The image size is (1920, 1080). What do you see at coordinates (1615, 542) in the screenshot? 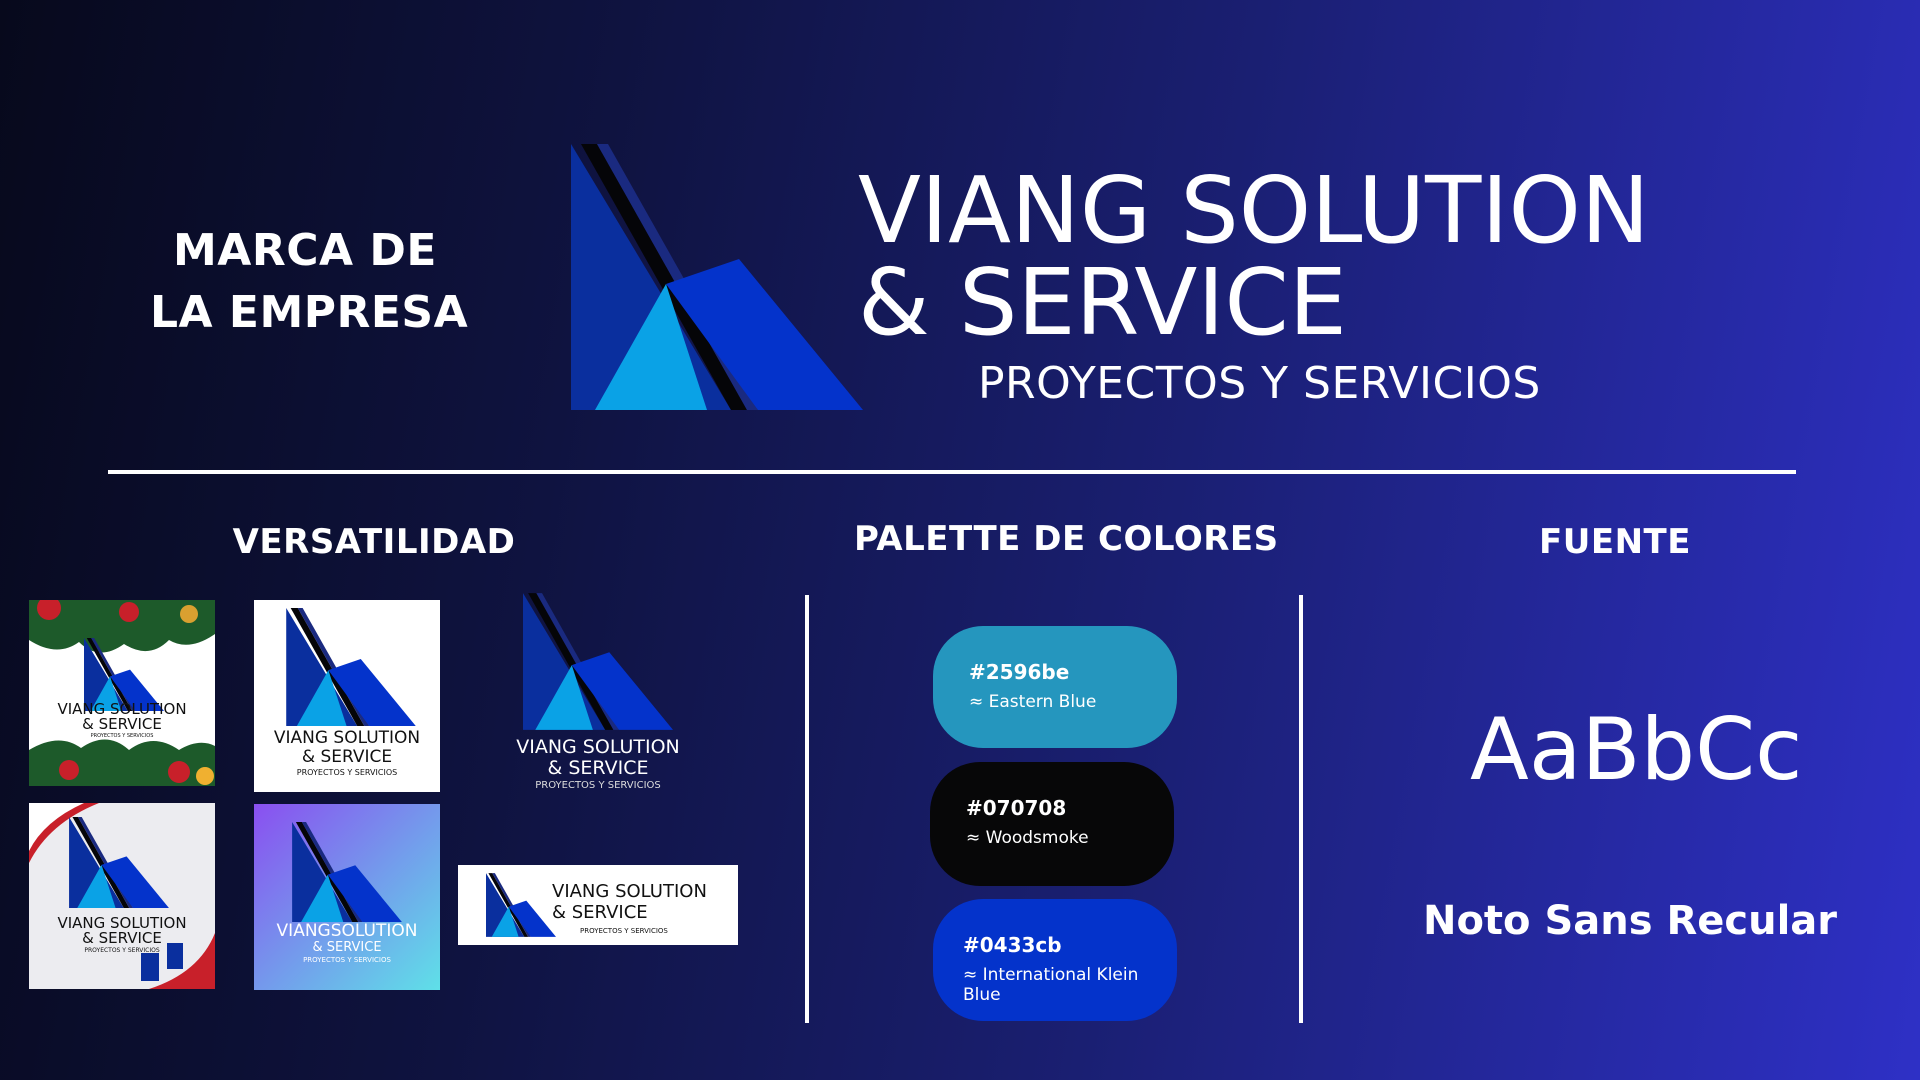
I see `font-heading: FUENTE` at bounding box center [1615, 542].